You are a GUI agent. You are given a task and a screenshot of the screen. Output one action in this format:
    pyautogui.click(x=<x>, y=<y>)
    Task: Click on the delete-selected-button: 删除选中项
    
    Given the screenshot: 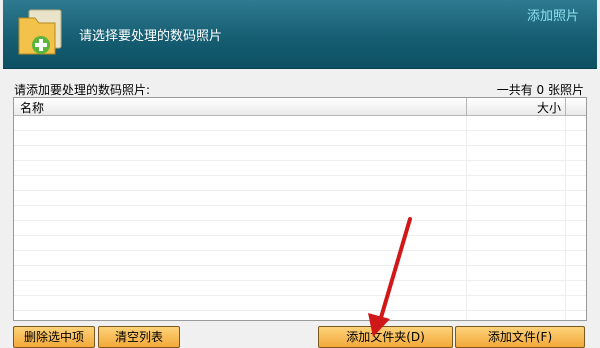 What is the action you would take?
    pyautogui.click(x=54, y=337)
    